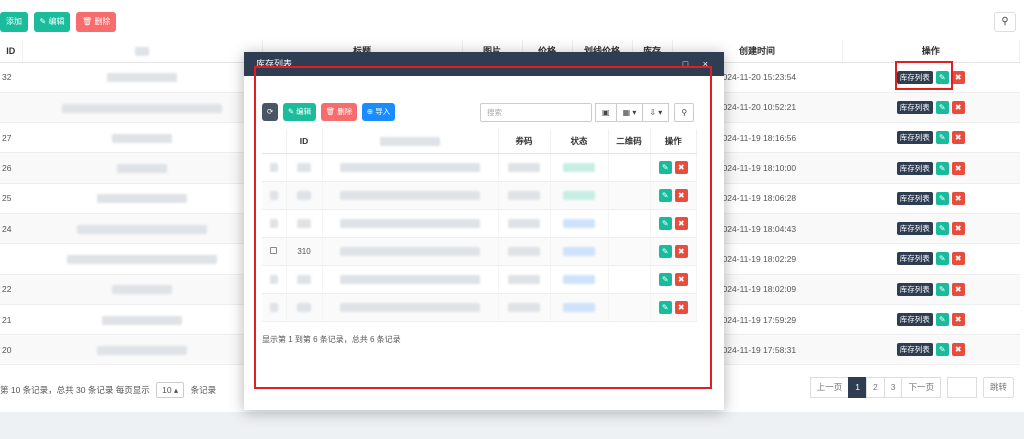  What do you see at coordinates (203, 390) in the screenshot?
I see `summary-tail: 条记录` at bounding box center [203, 390].